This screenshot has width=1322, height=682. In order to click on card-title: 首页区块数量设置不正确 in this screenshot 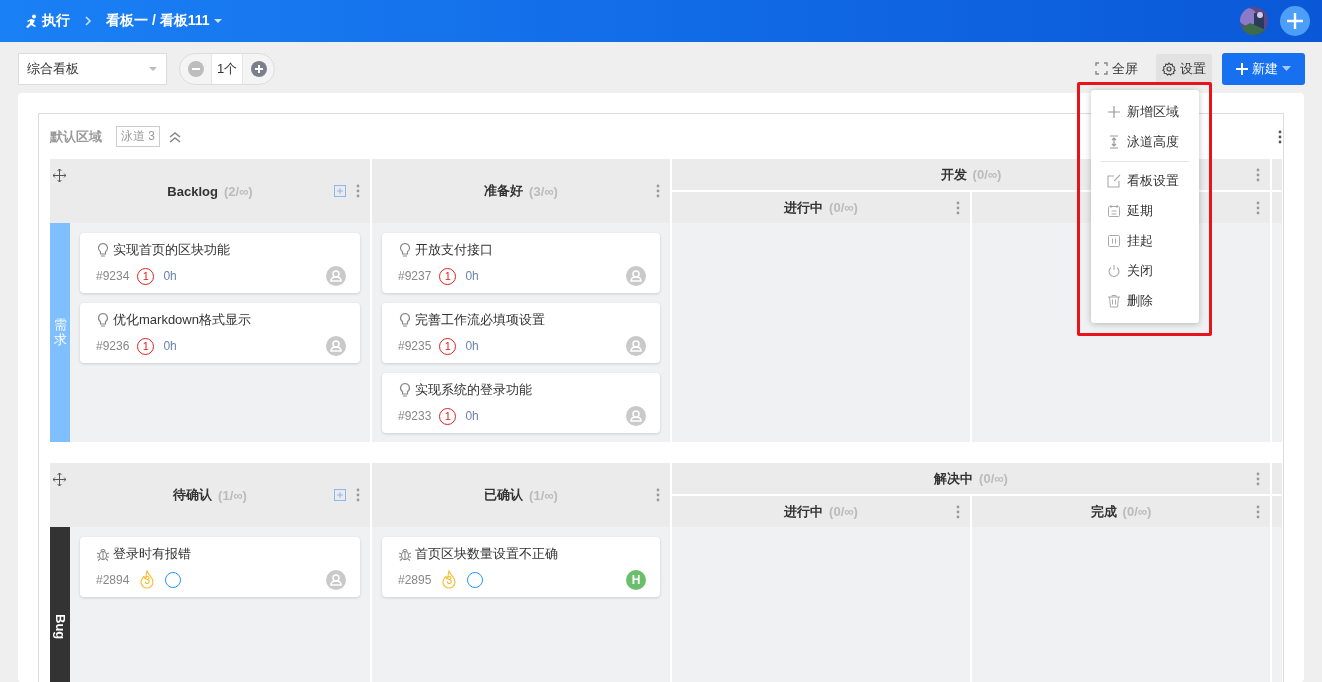, I will do `click(486, 554)`.